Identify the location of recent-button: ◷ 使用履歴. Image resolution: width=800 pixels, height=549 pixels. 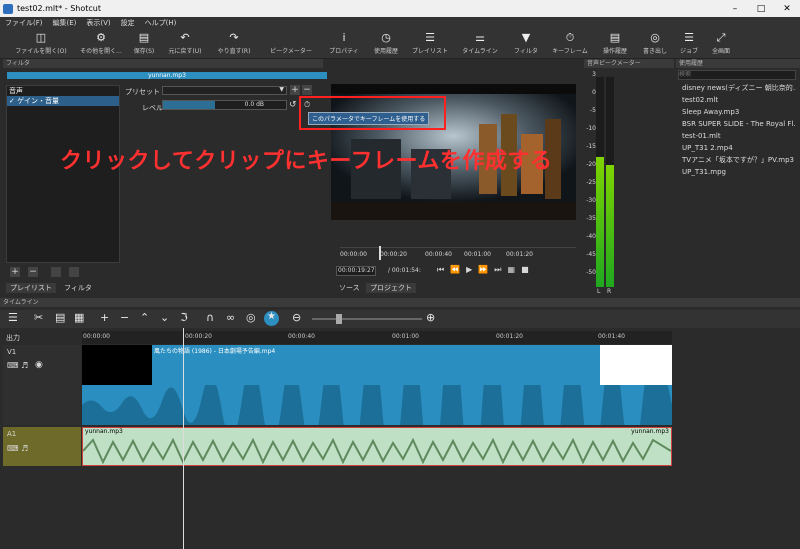
(386, 44).